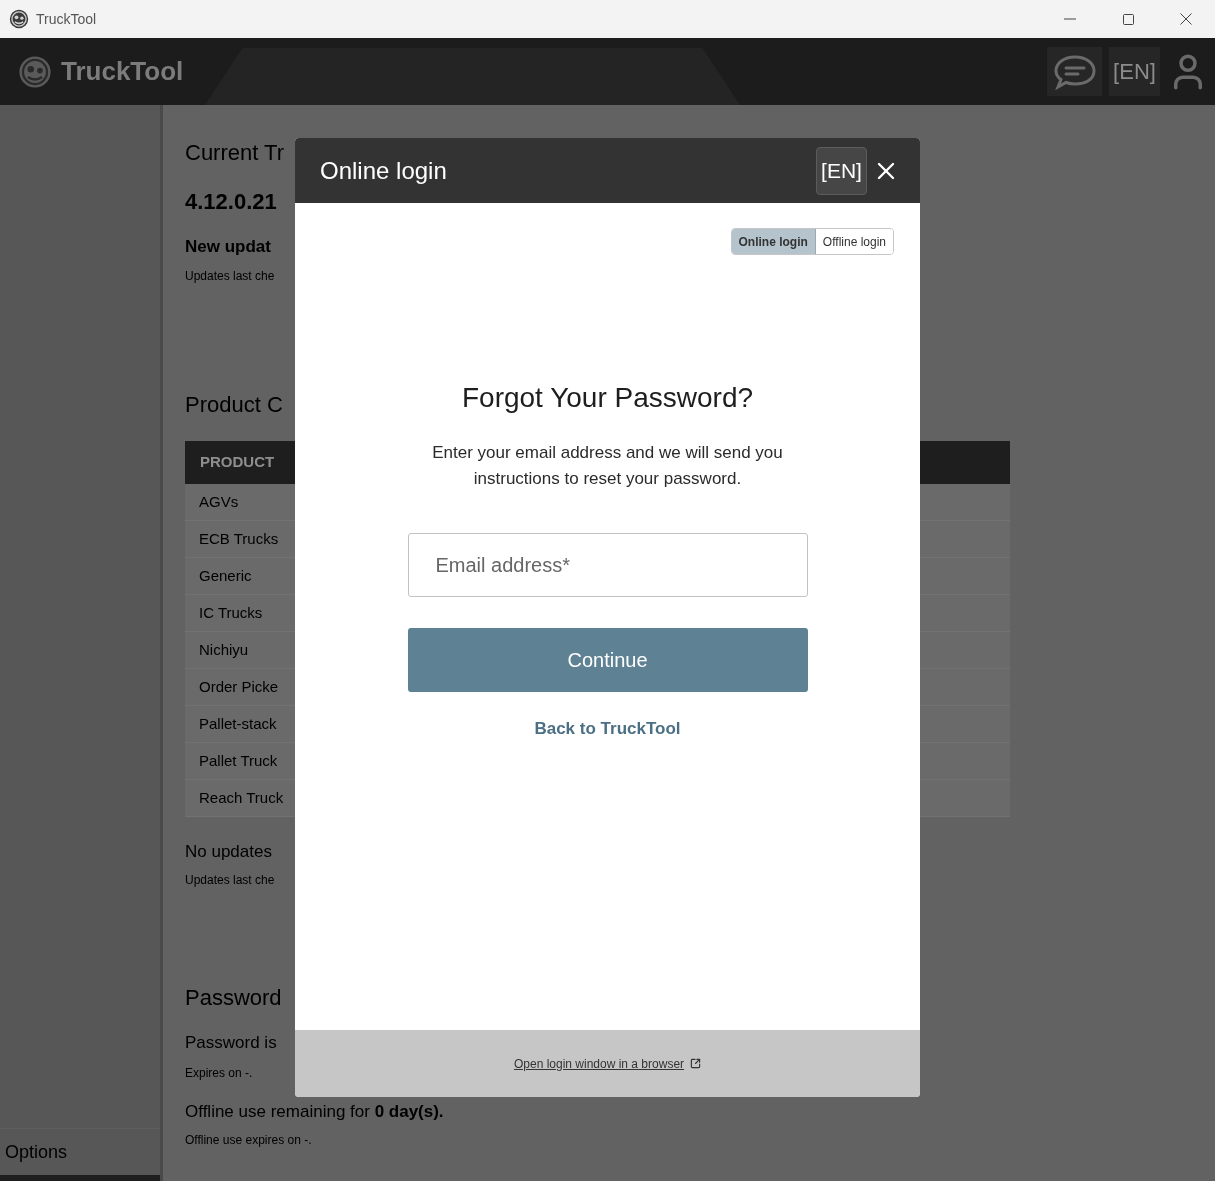 Image resolution: width=1215 pixels, height=1181 pixels. Describe the element at coordinates (237, 462) in the screenshot. I see `column-header: PRODUCT` at that location.